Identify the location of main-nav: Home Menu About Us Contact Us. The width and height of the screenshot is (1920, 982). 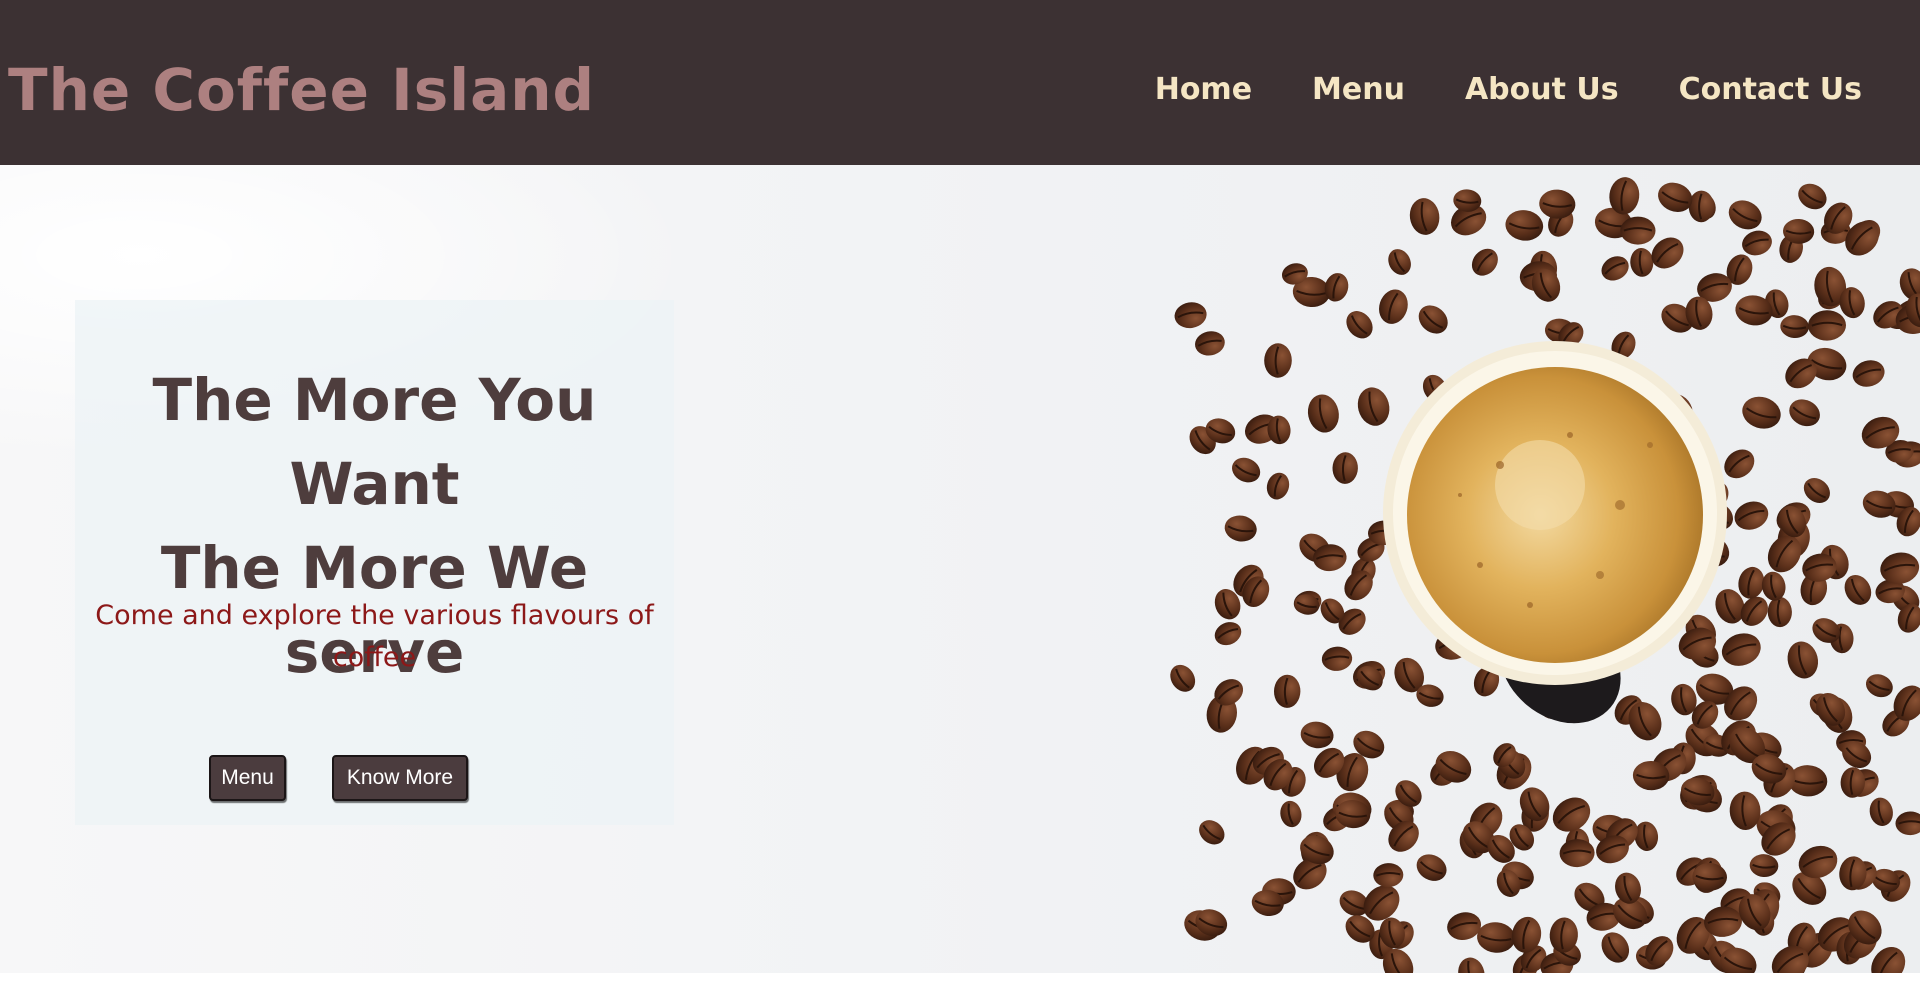
(1508, 90).